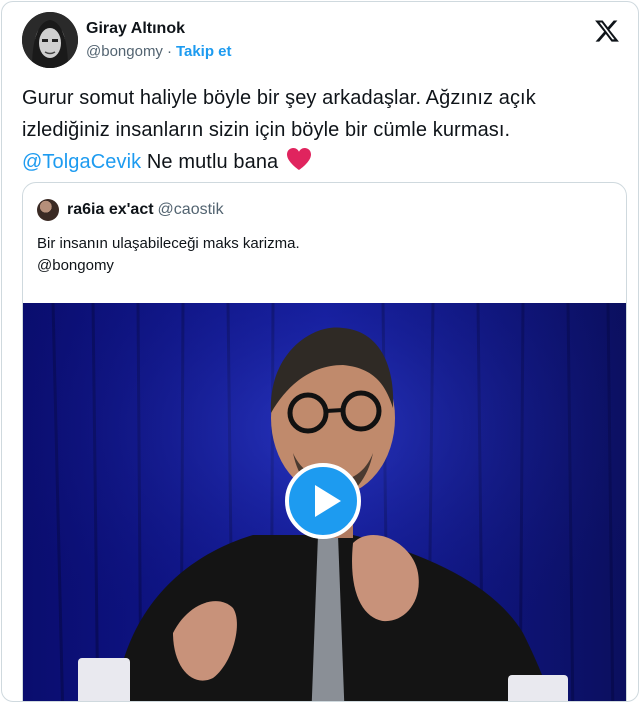 The width and height of the screenshot is (640, 704). I want to click on quoted-author-handle: @caostik, so click(191, 209).